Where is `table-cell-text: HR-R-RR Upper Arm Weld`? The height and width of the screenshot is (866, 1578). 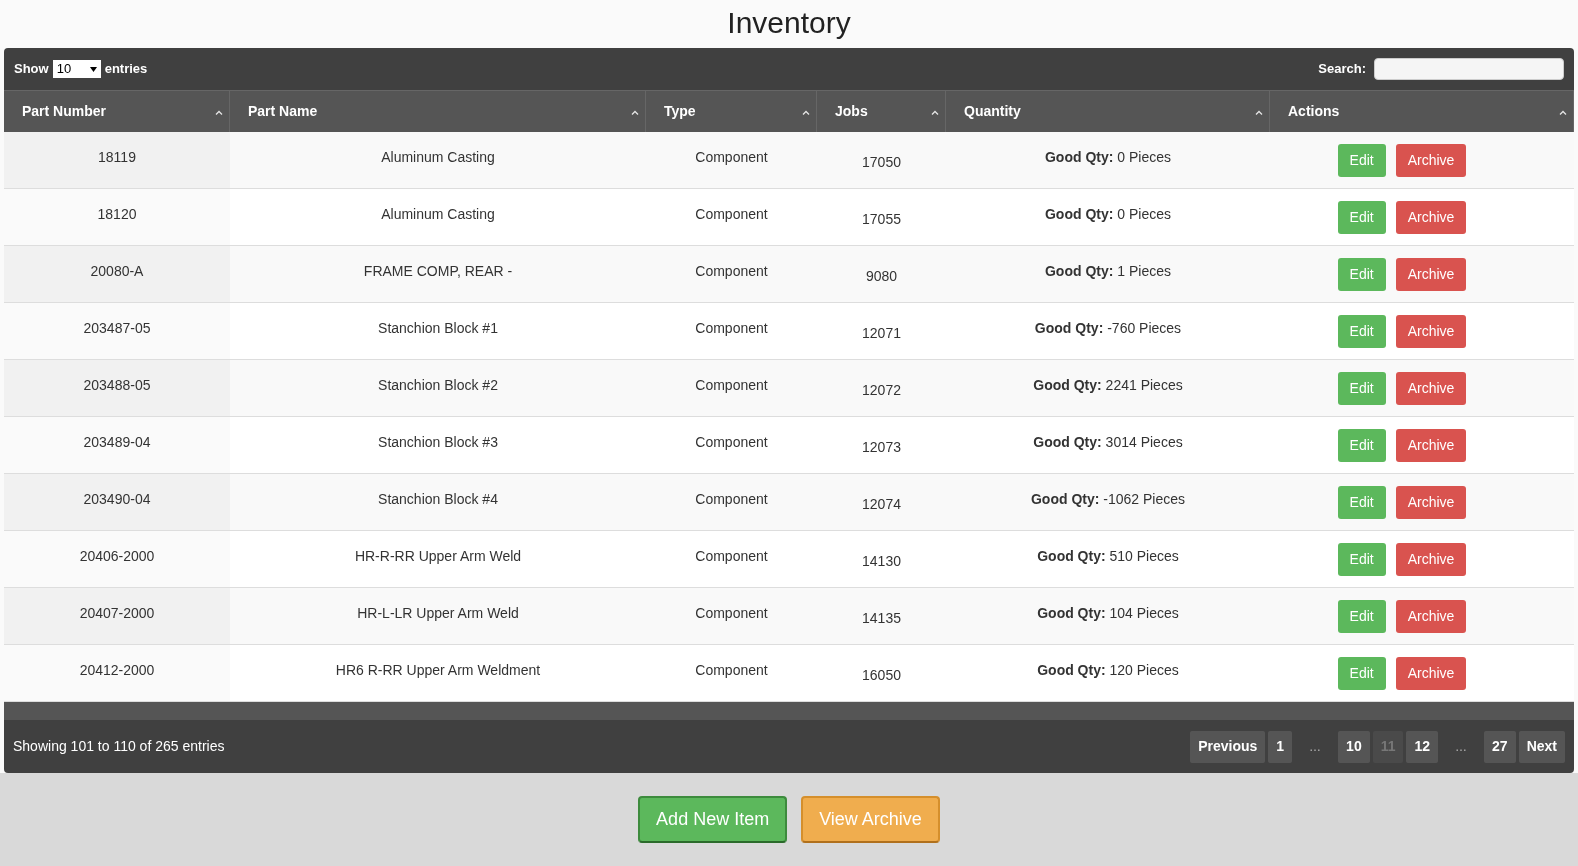 table-cell-text: HR-R-RR Upper Arm Weld is located at coordinates (438, 556).